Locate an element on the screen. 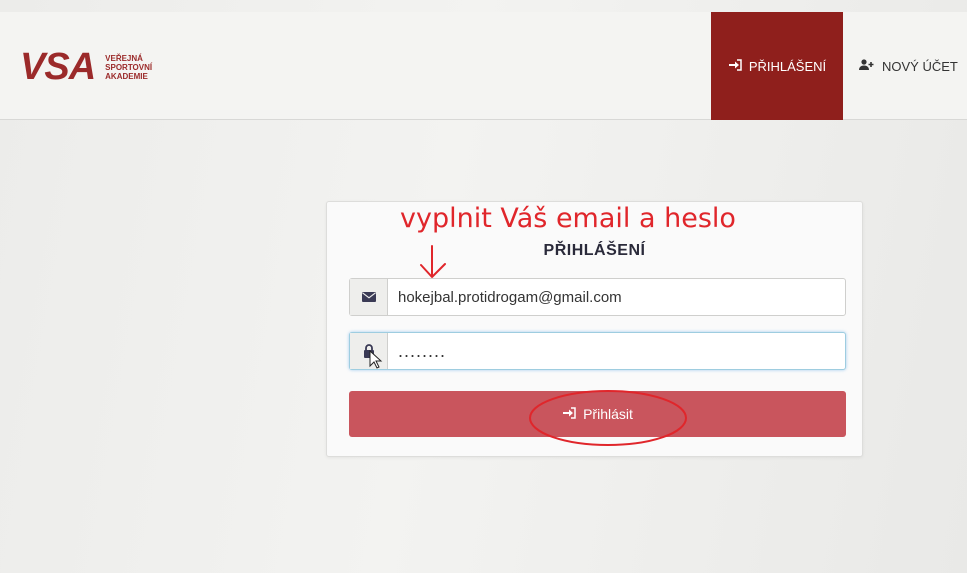 The height and width of the screenshot is (573, 967). sign-in-icon is located at coordinates (735, 66).